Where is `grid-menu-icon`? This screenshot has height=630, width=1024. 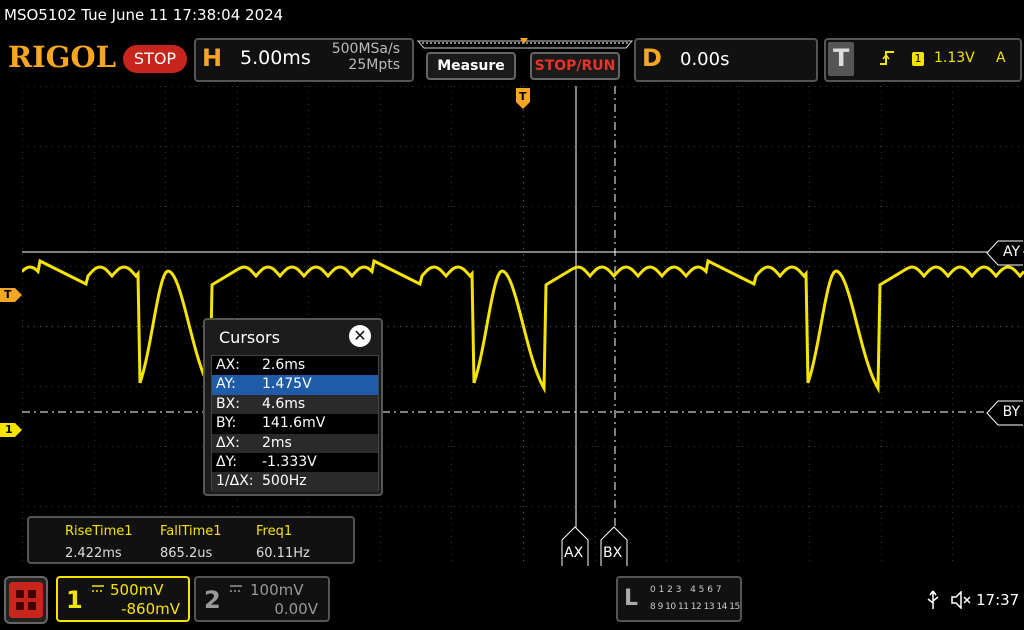
grid-menu-icon is located at coordinates (26, 600).